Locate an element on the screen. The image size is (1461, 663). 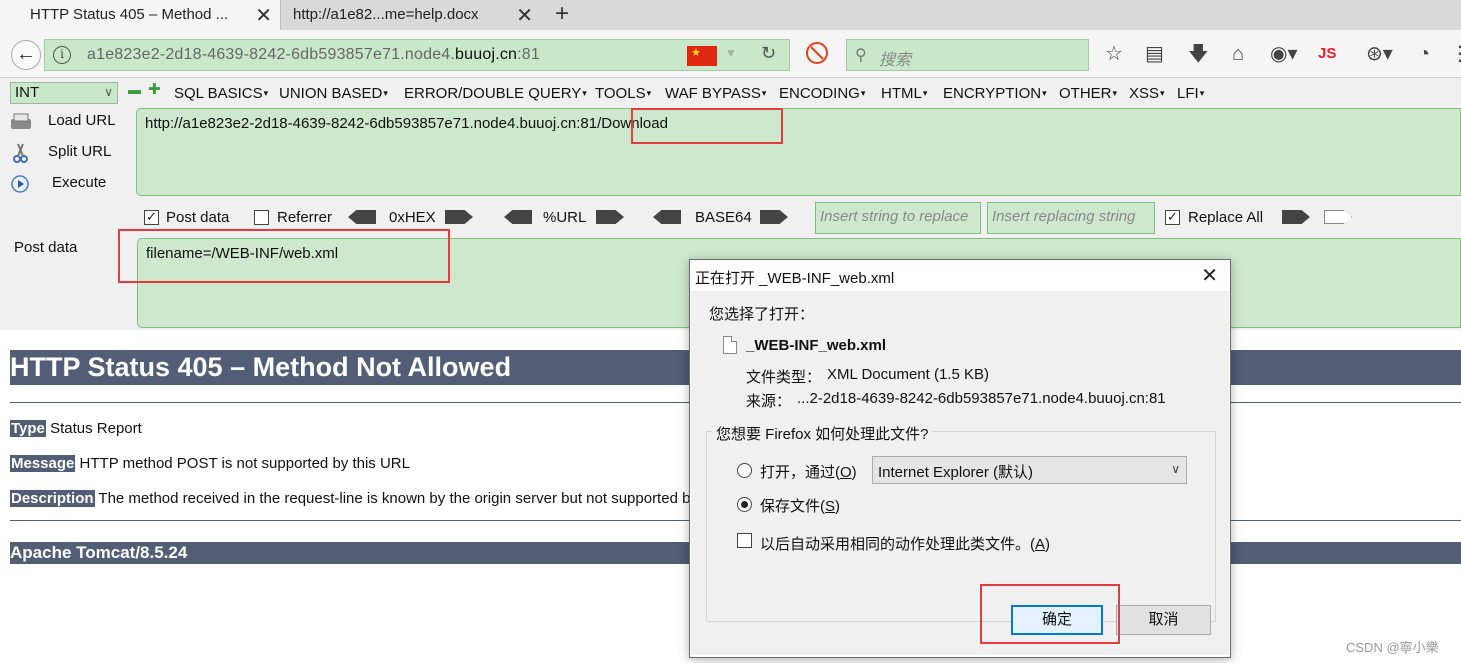
load-url-icon is located at coordinates (21, 121).